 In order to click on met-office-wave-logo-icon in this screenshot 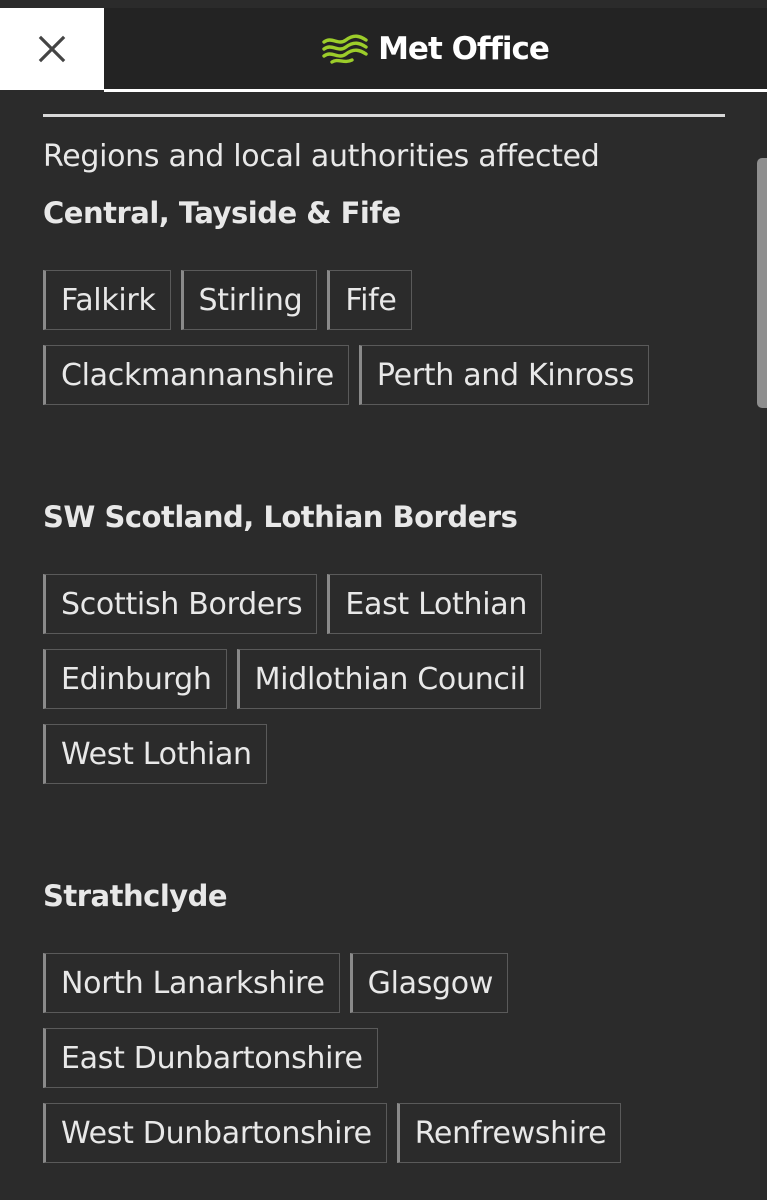, I will do `click(345, 49)`.